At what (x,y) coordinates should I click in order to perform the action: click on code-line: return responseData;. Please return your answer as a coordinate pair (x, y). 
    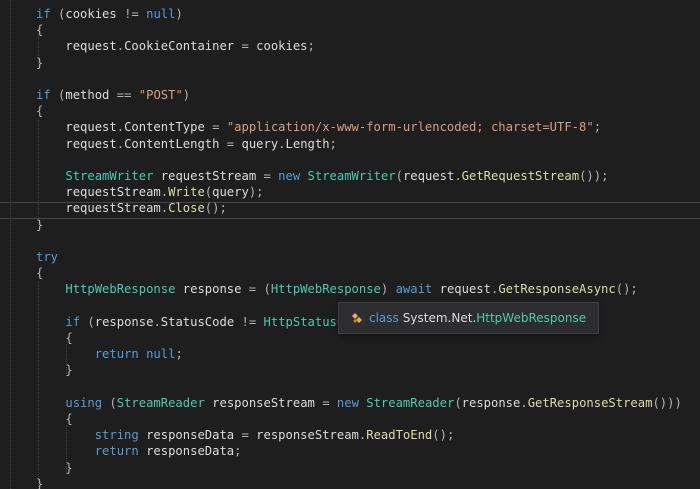
    Looking at the image, I should click on (350, 451).